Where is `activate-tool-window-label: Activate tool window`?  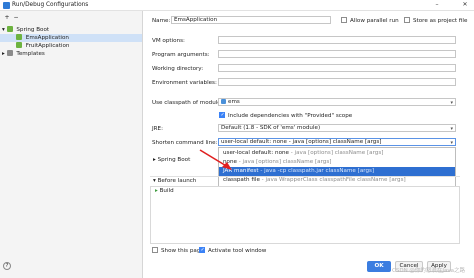 activate-tool-window-label: Activate tool window is located at coordinates (237, 251).